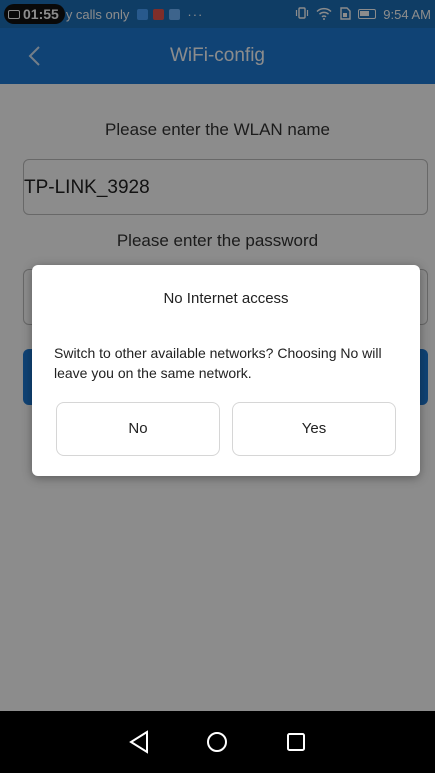  I want to click on nav-back-button, so click(139, 742).